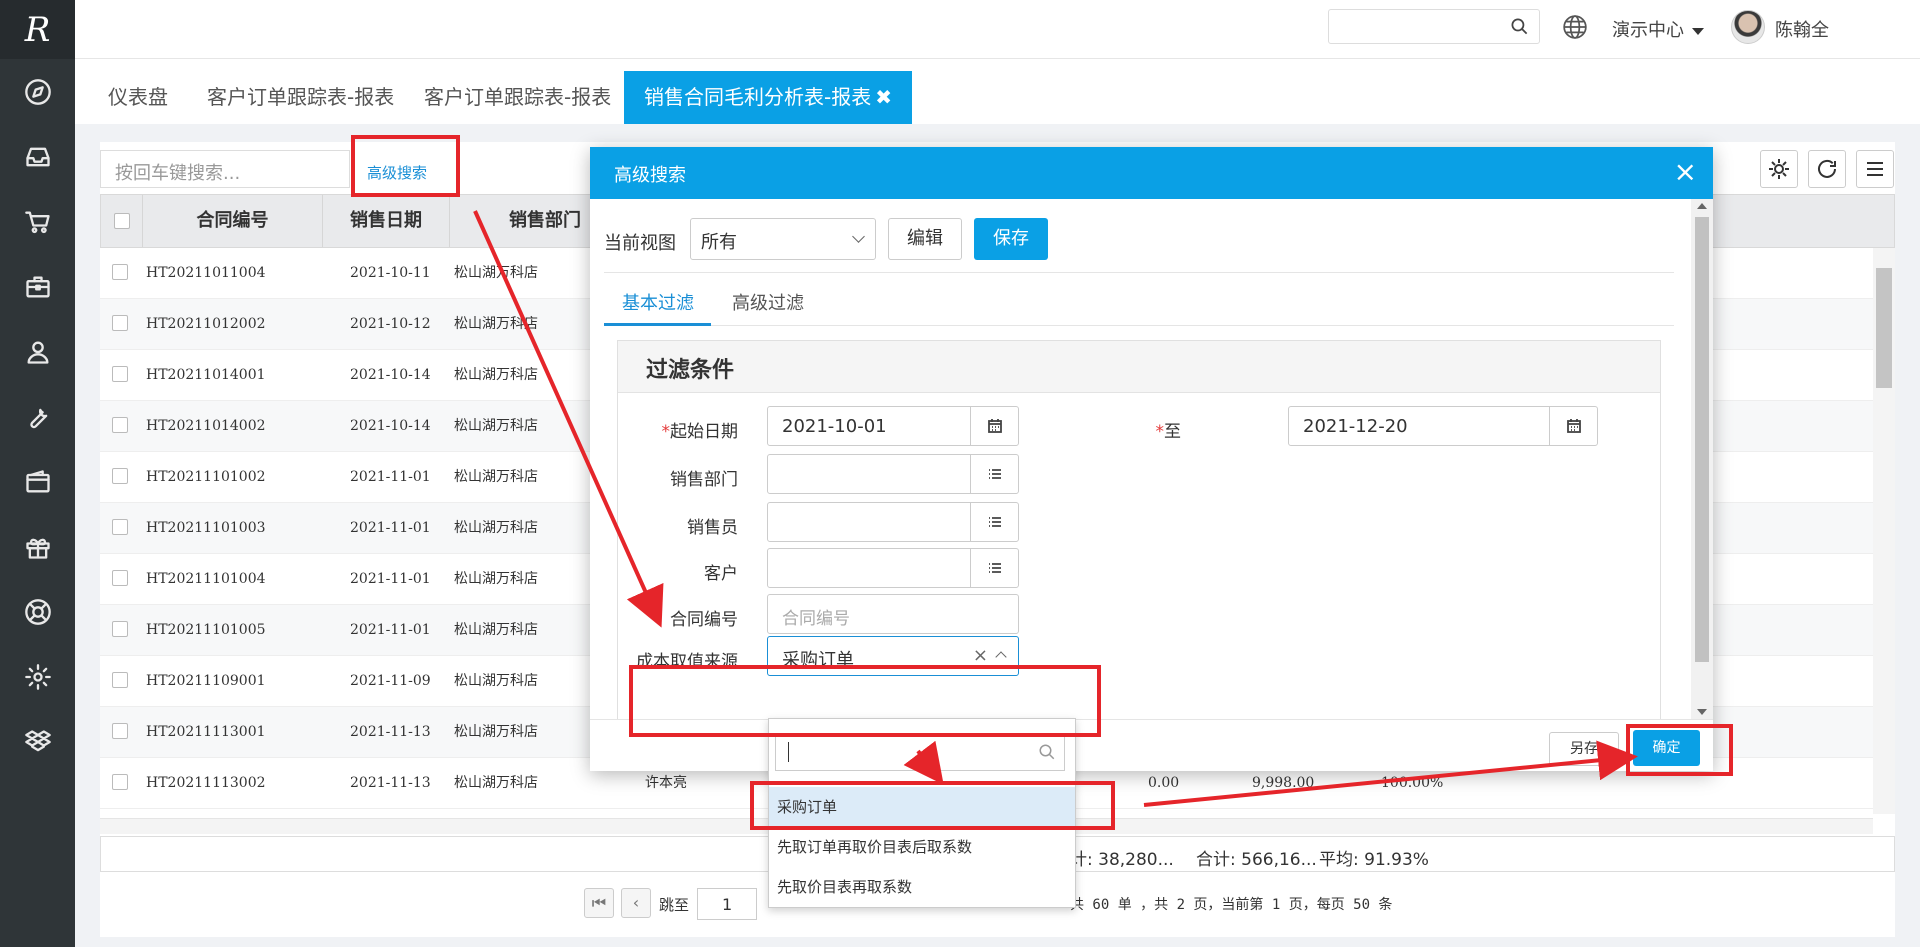  I want to click on globe-icon, so click(1575, 27).